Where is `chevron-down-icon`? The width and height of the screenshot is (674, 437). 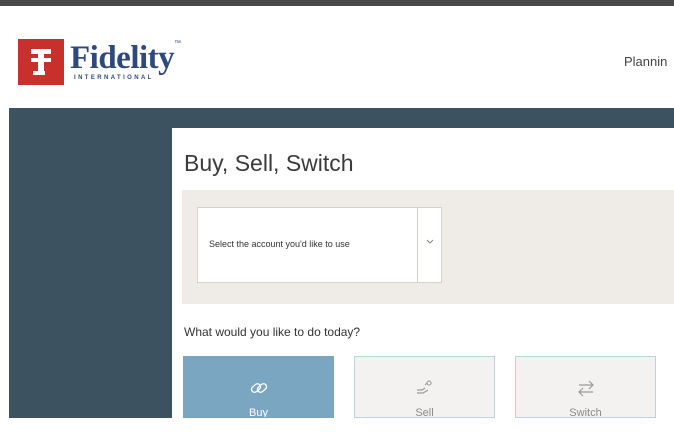 chevron-down-icon is located at coordinates (430, 244).